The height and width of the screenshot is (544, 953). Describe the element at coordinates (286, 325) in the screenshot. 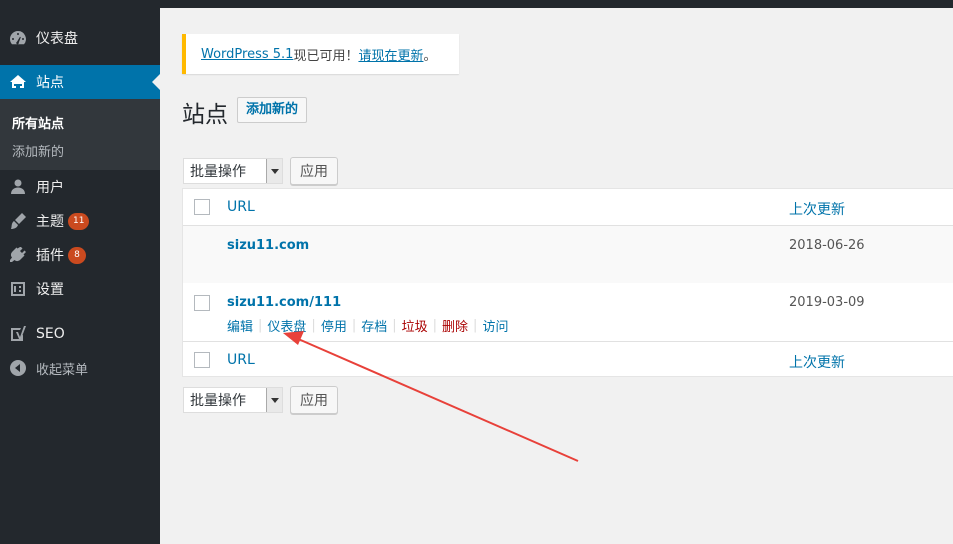

I see `row-action-dashboard: 仪表盘` at that location.